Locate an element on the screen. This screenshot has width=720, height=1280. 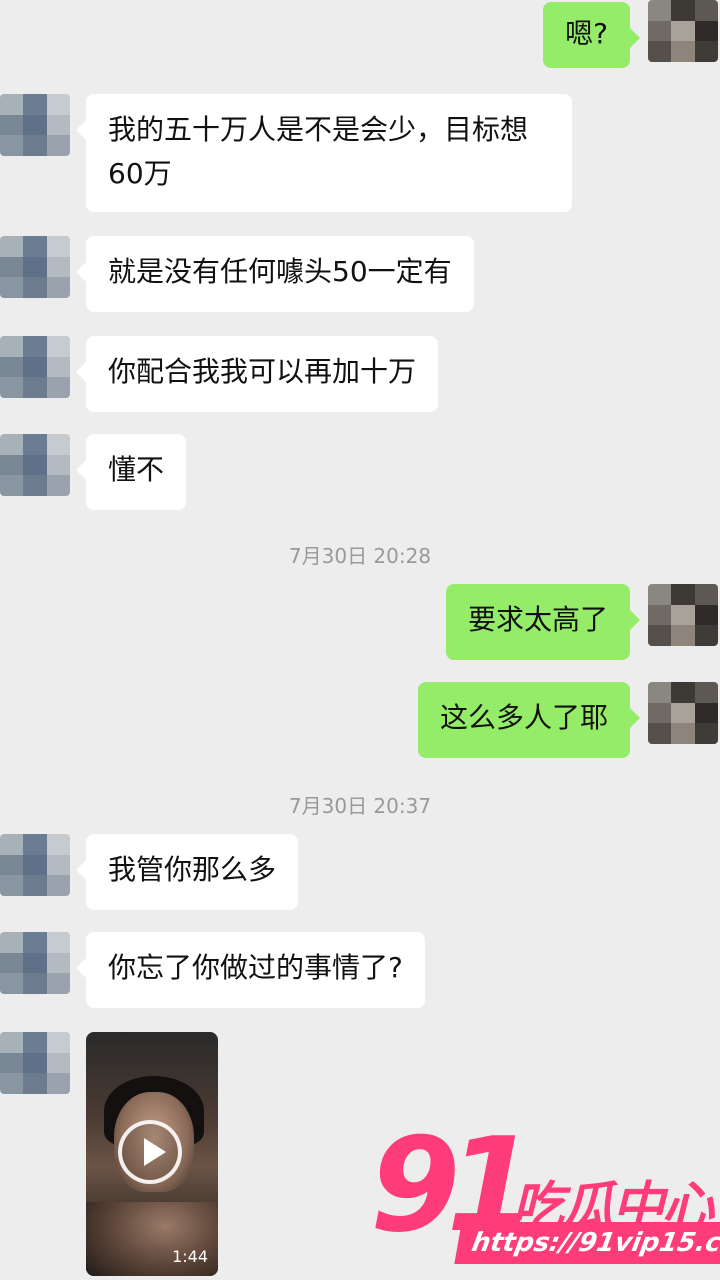
play-icon is located at coordinates (150, 1152).